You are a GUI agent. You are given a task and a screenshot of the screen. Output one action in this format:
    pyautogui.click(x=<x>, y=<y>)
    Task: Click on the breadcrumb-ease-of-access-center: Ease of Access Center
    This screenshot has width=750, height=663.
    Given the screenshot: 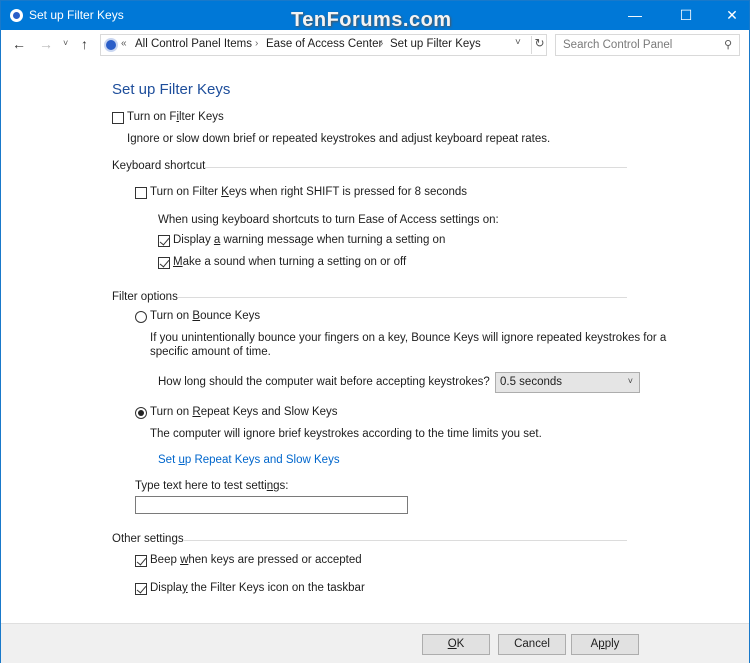 What is the action you would take?
    pyautogui.click(x=324, y=44)
    